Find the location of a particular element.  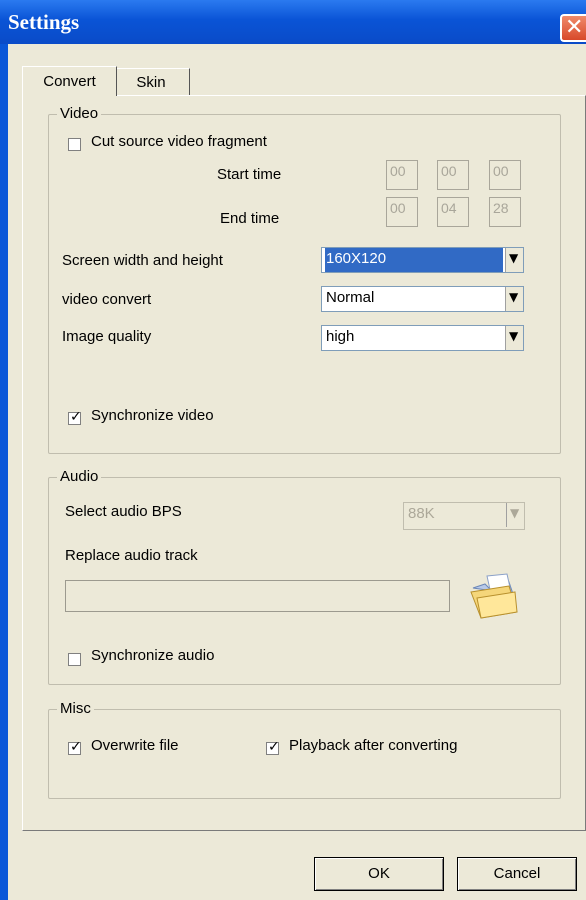

ok-button: OK is located at coordinates (379, 874).